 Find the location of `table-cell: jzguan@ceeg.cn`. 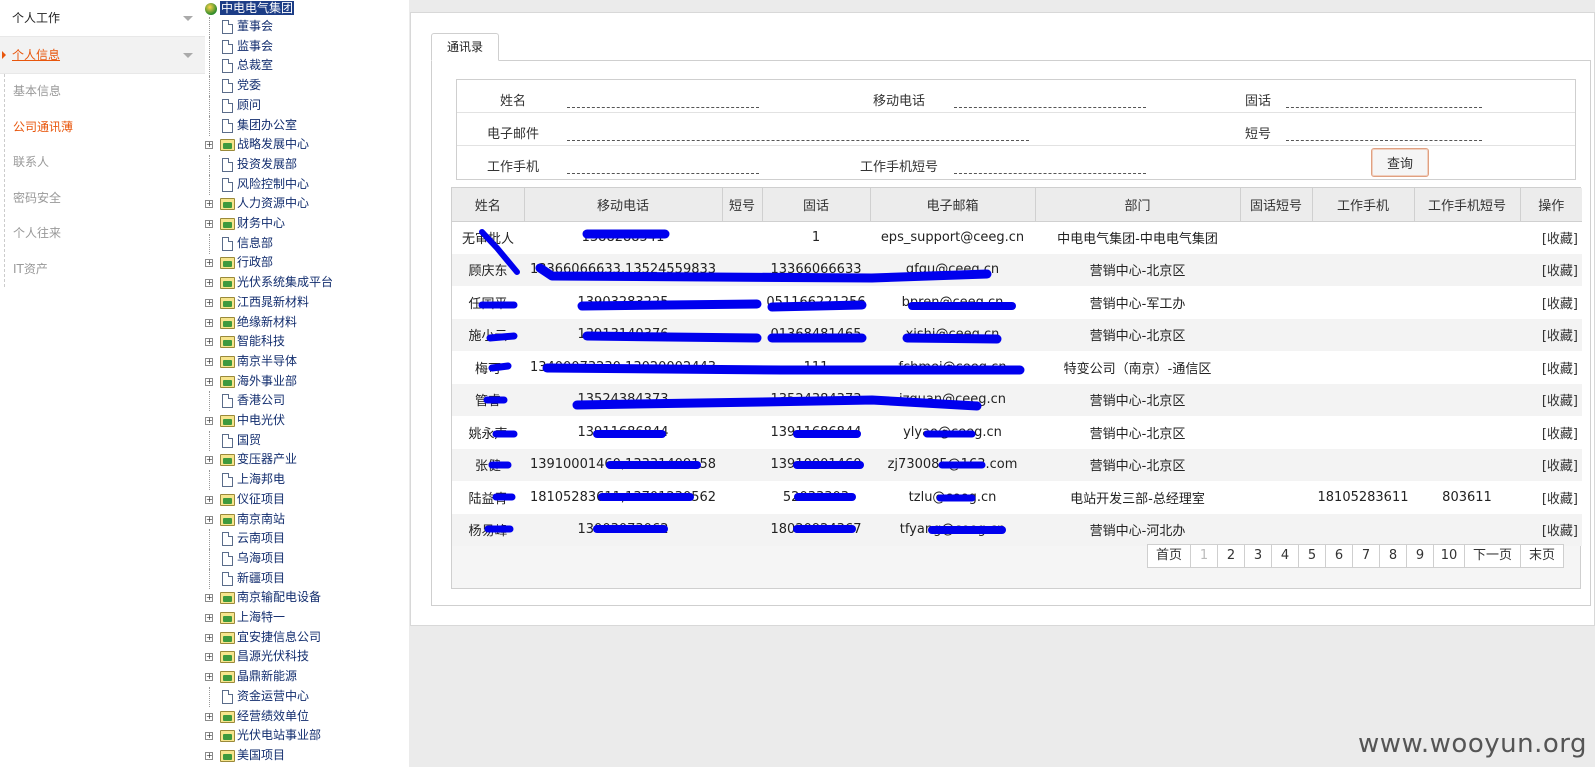

table-cell: jzguan@ceeg.cn is located at coordinates (952, 399).